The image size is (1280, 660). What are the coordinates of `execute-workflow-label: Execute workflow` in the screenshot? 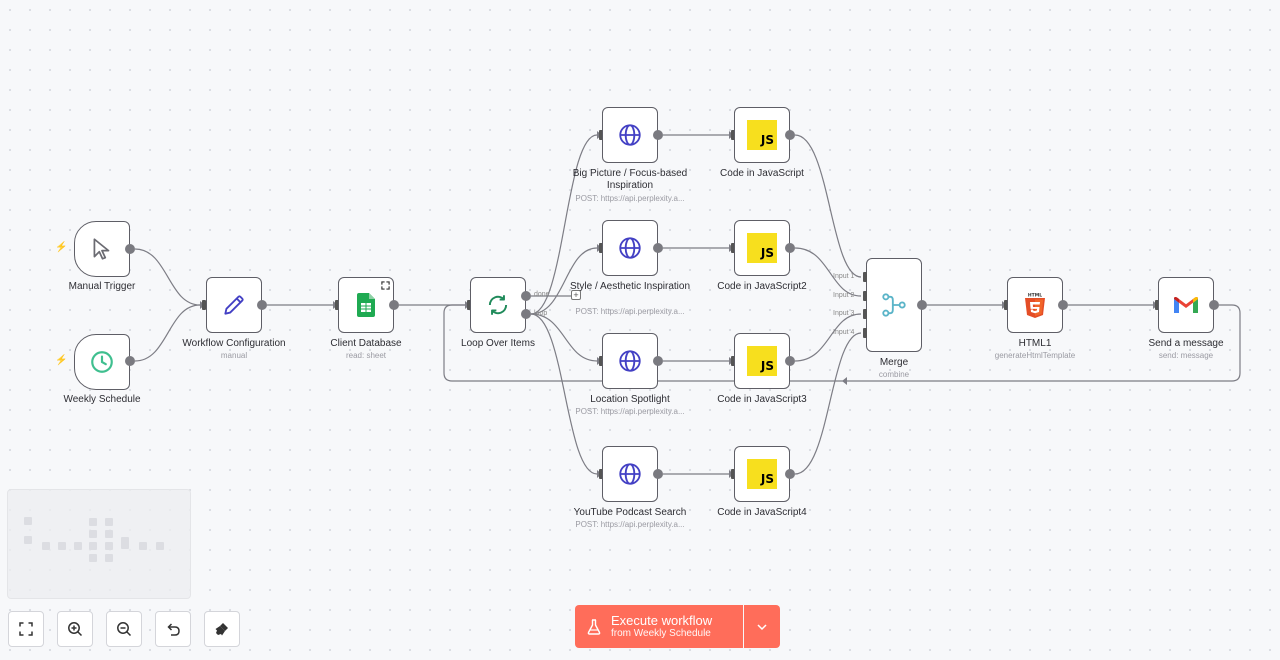 It's located at (662, 620).